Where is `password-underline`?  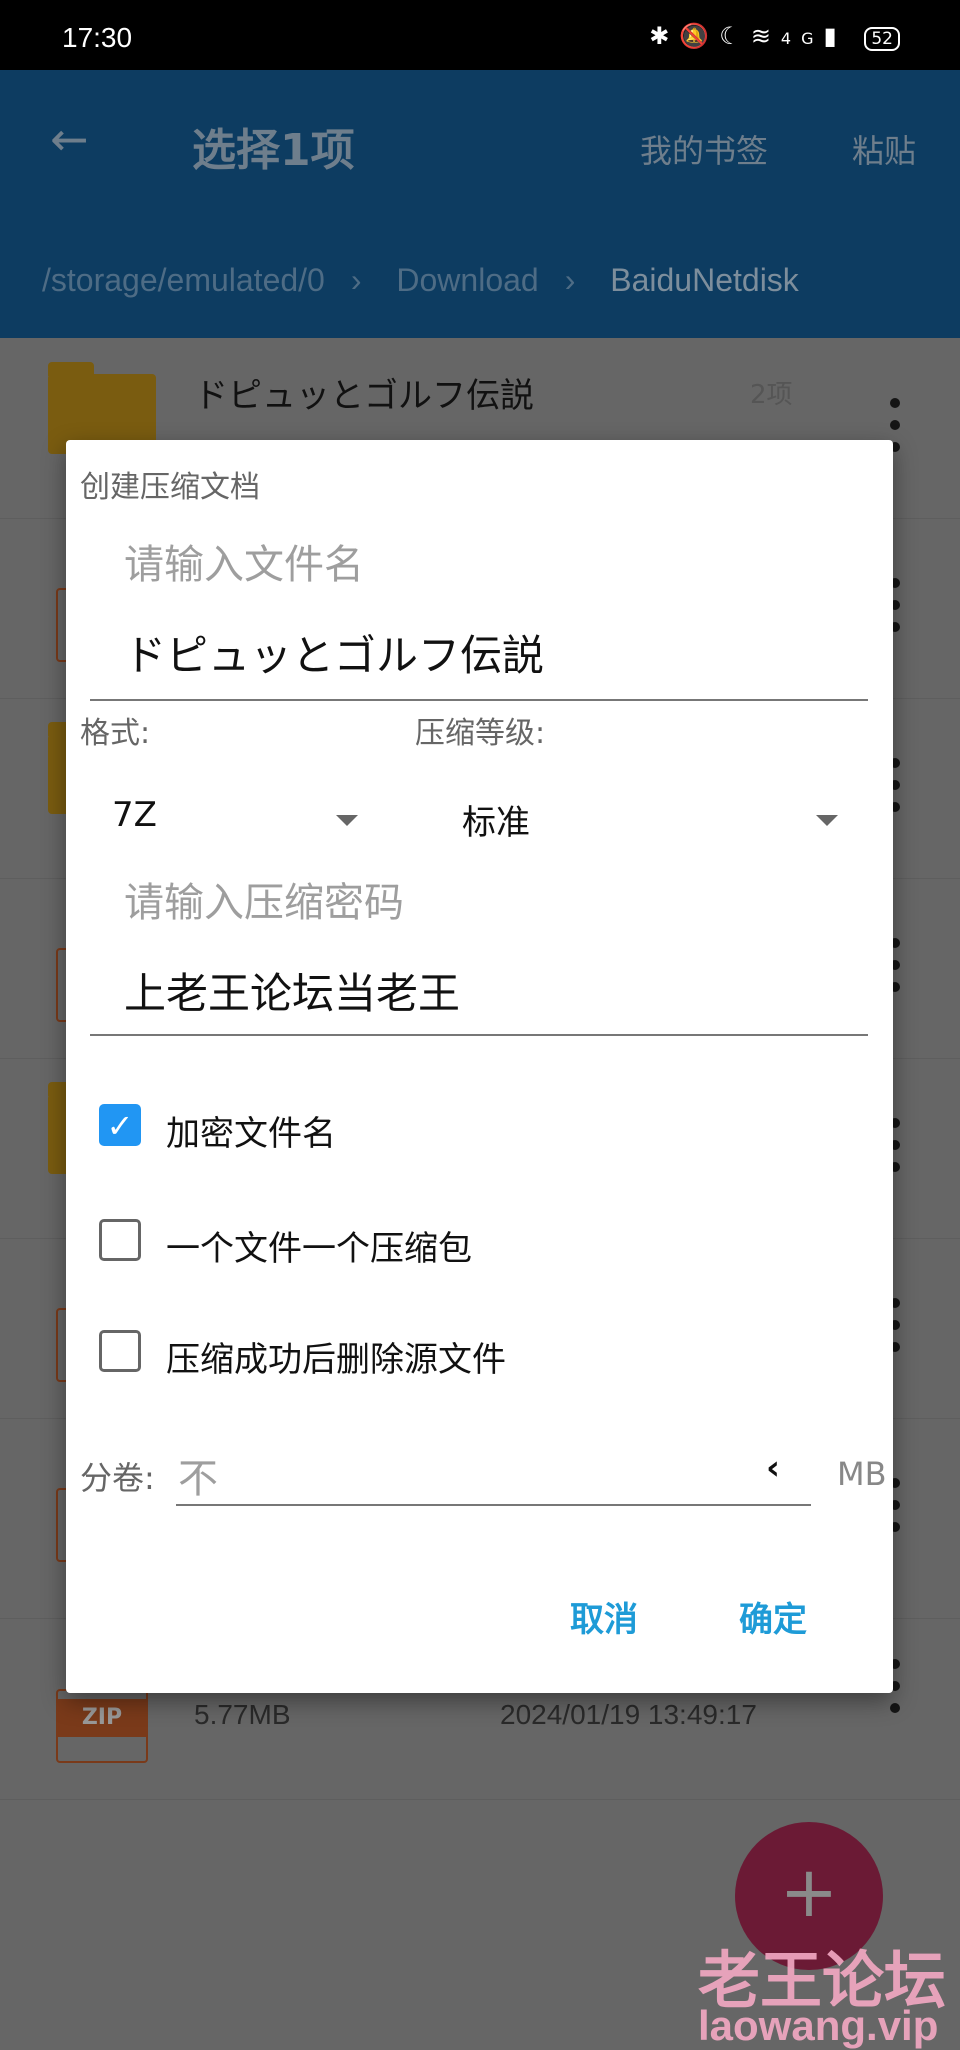
password-underline is located at coordinates (479, 1035).